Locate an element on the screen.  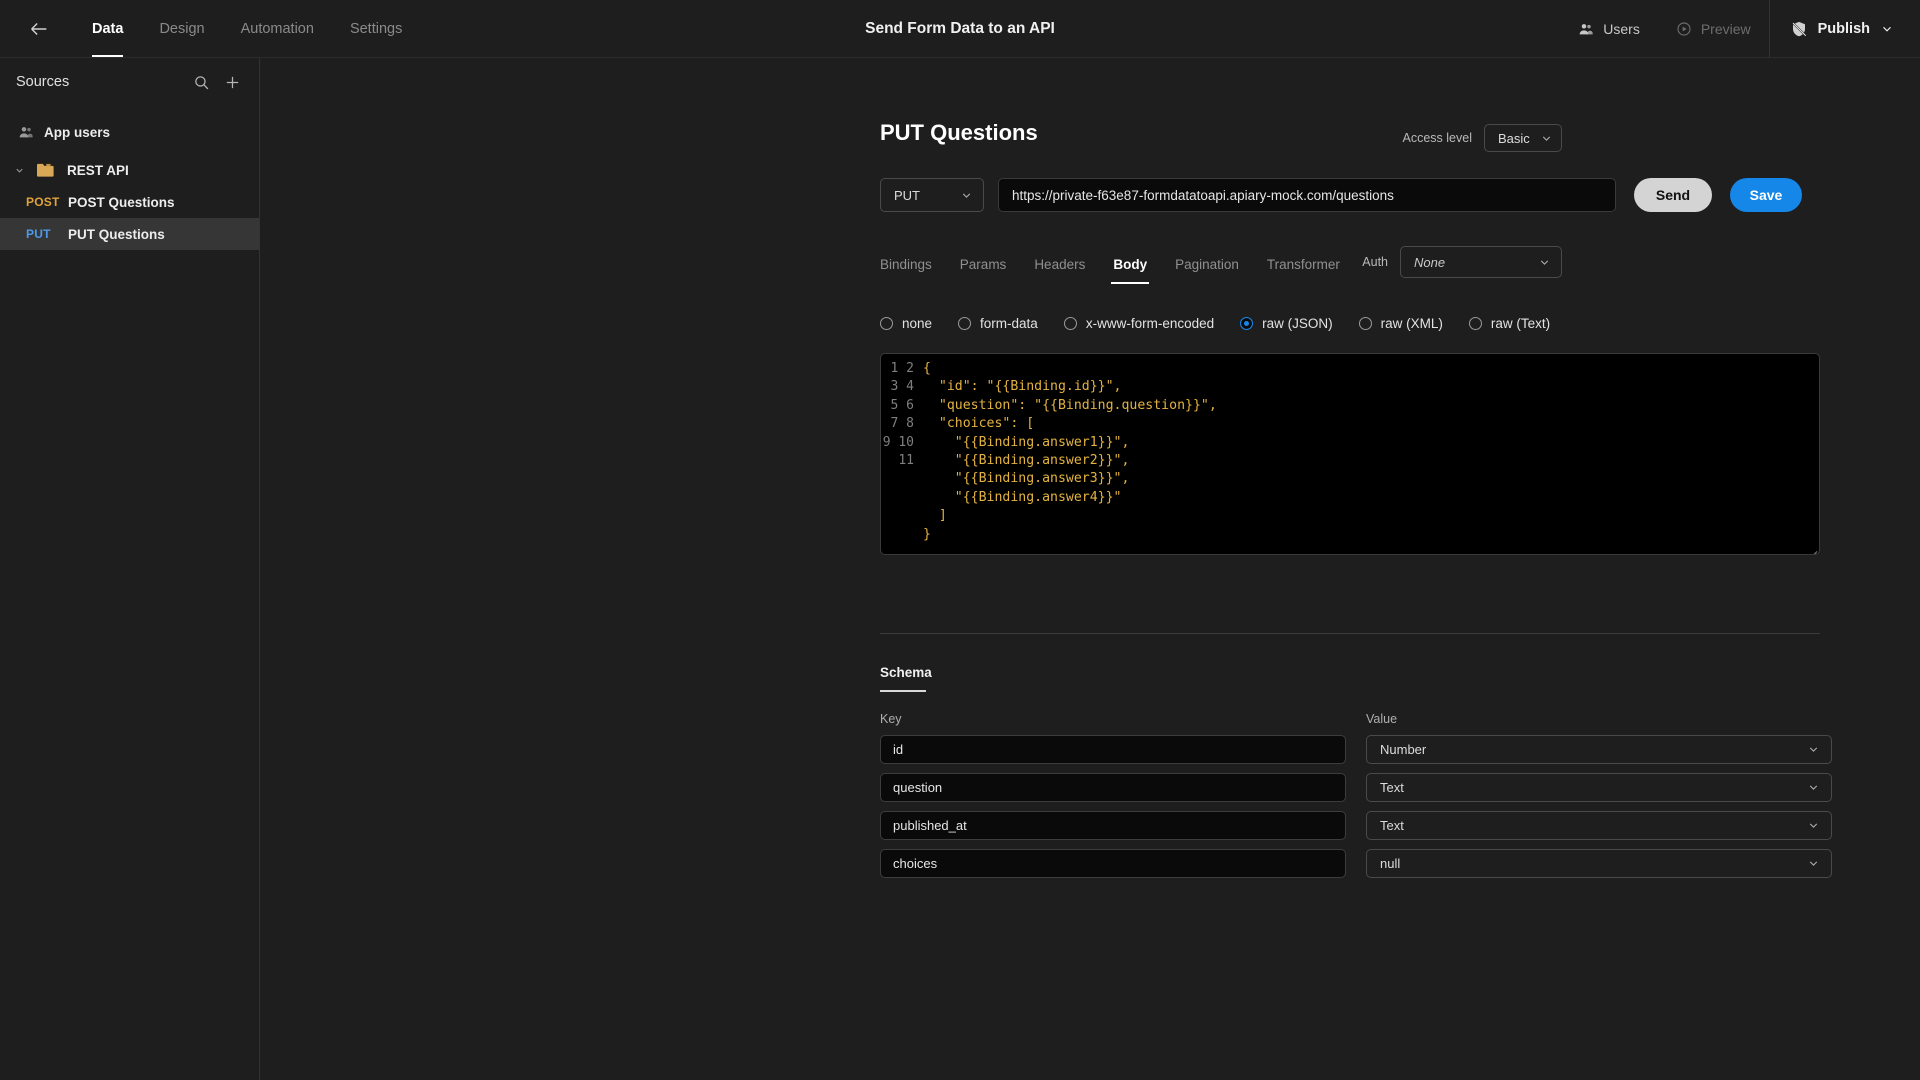
nav-tab-data-label: Data is located at coordinates (108, 28).